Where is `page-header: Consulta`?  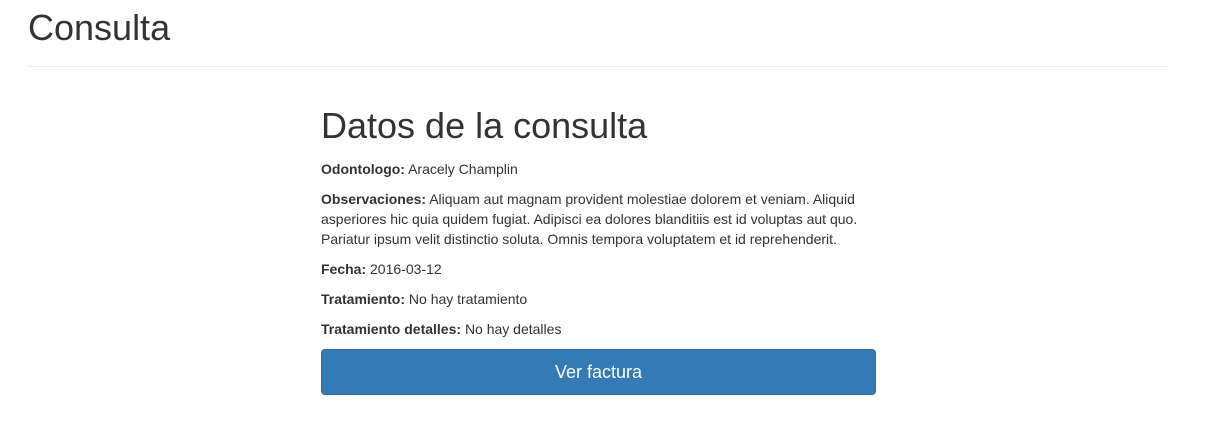
page-header: Consulta is located at coordinates (598, 33).